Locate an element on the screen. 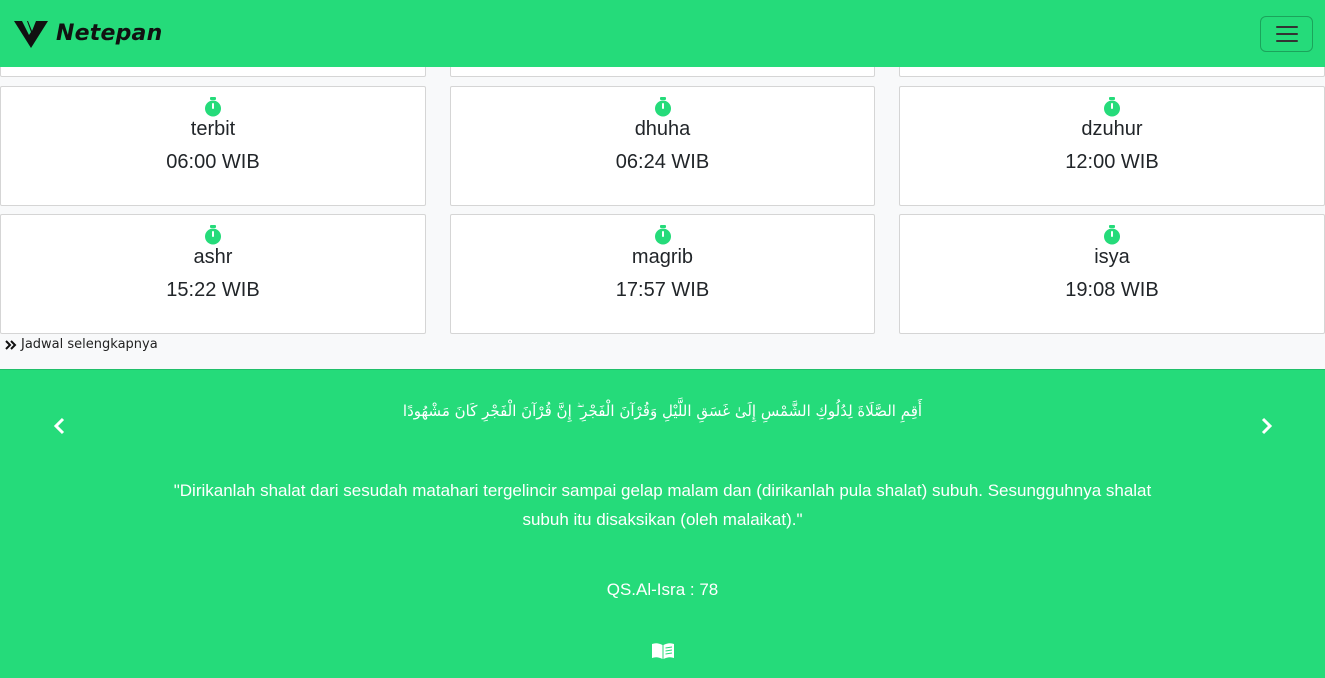 The image size is (1325, 678). chevron-right-icon is located at coordinates (1266, 426).